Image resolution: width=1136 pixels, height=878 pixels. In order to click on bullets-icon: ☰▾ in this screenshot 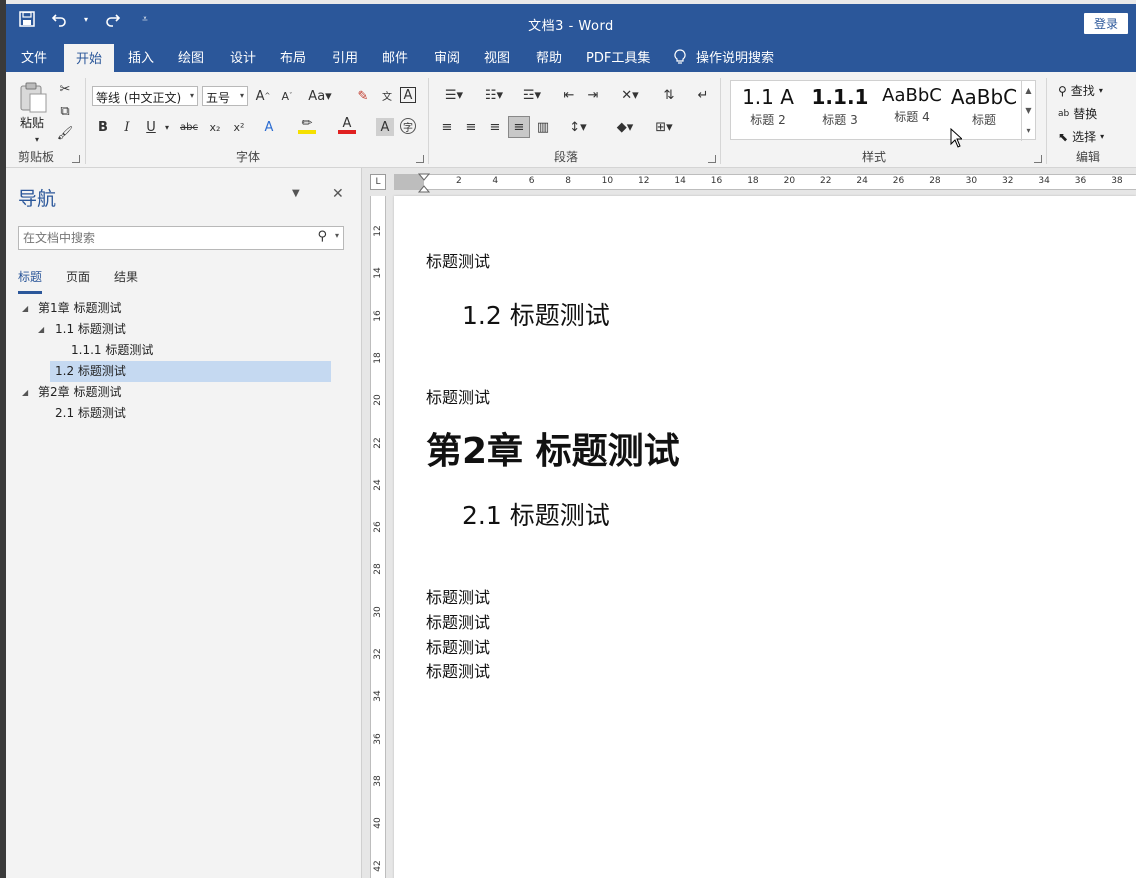, I will do `click(454, 95)`.